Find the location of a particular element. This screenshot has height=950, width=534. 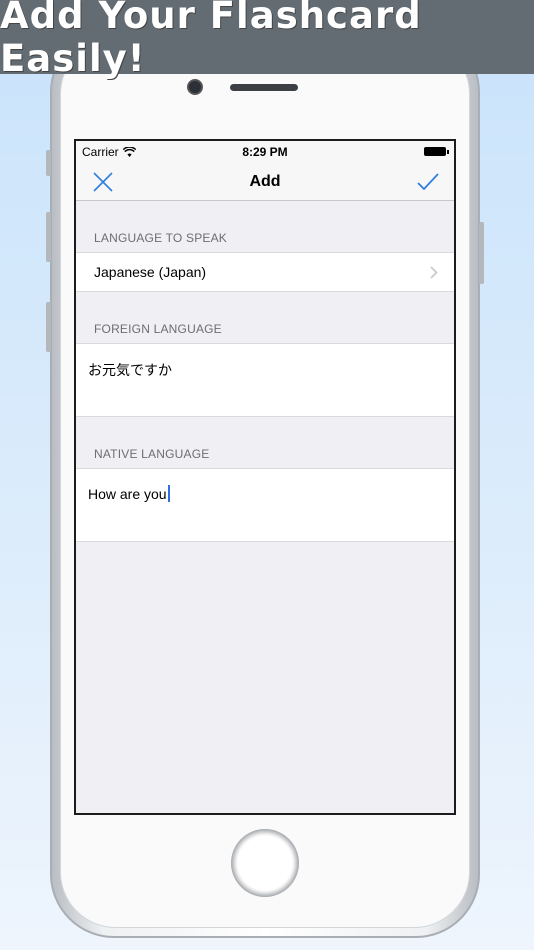

volume-up-button is located at coordinates (48, 237).